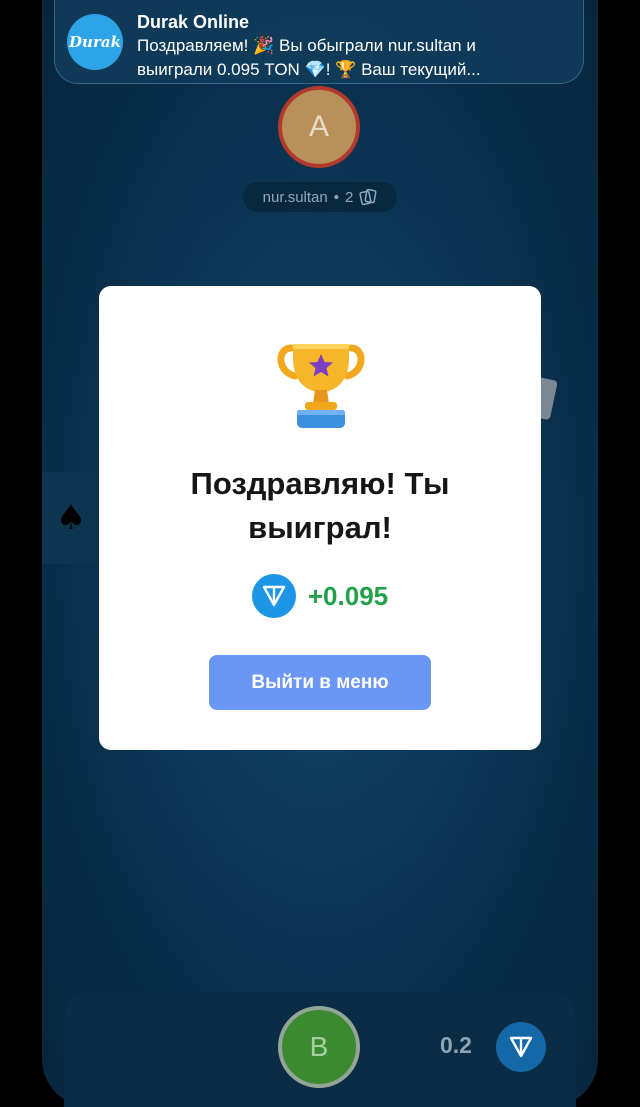  What do you see at coordinates (320, 505) in the screenshot?
I see `victory-title: Поздравляю! Ты выиграл!` at bounding box center [320, 505].